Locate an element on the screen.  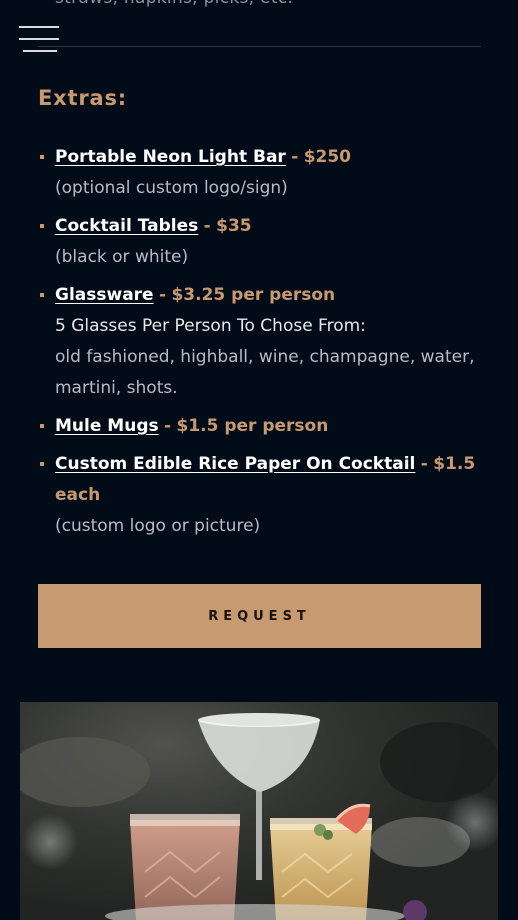
item-price: $35 is located at coordinates (234, 226).